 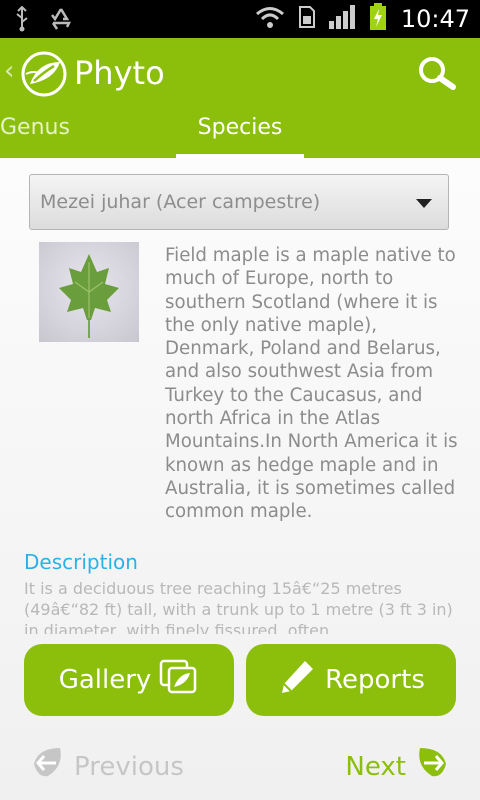 I want to click on status-bar: 10:47, so click(x=240, y=19).